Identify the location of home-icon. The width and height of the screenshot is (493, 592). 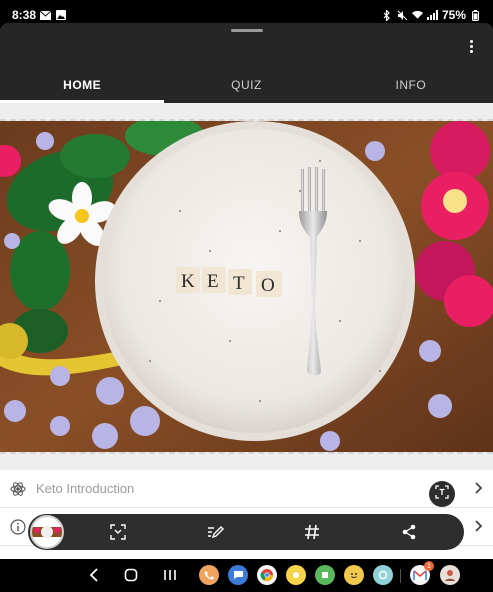
(131, 575).